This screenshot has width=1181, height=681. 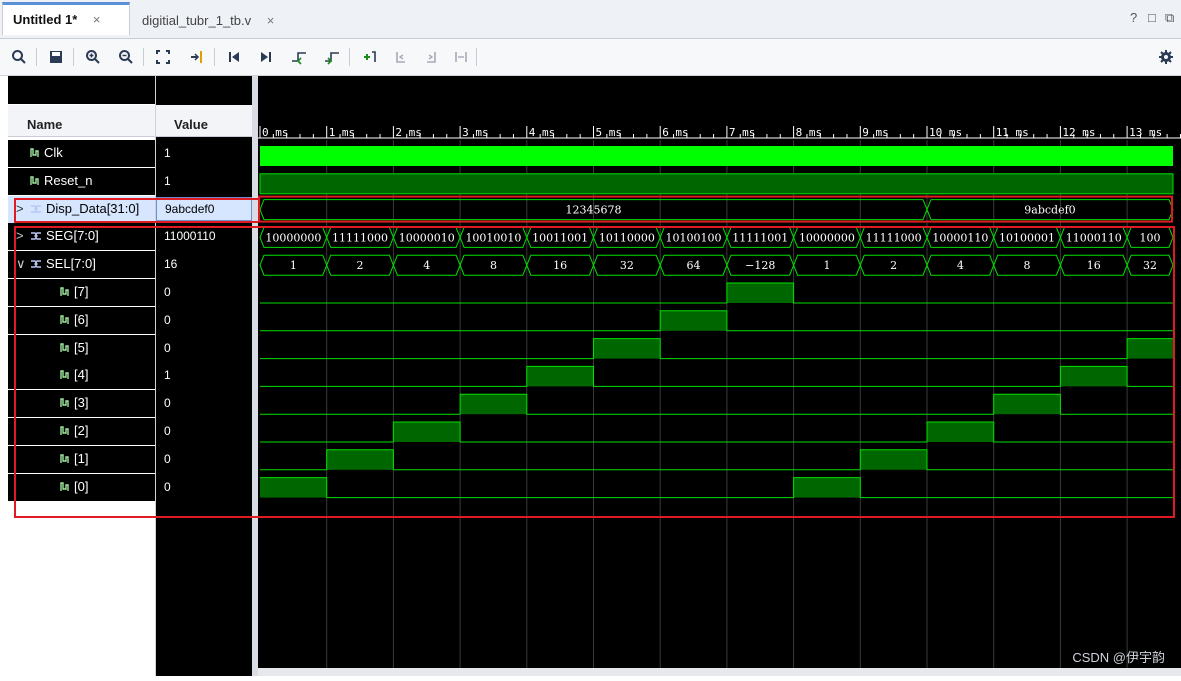 I want to click on signal-name-label: [6], so click(x=81, y=319).